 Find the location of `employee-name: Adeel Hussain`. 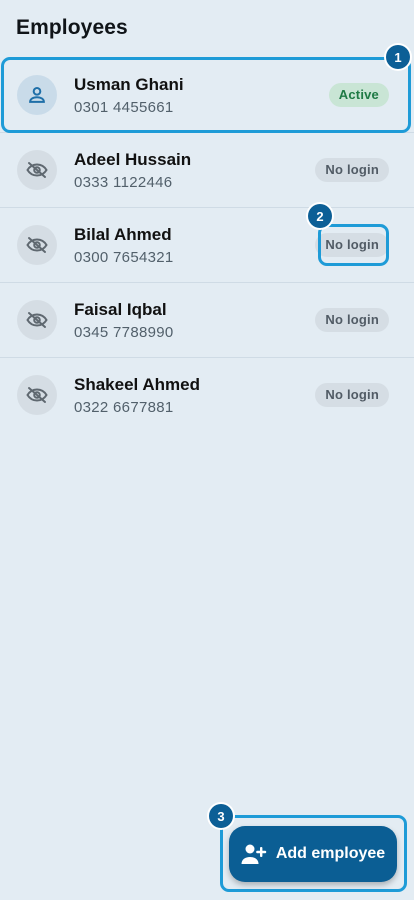

employee-name: Adeel Hussain is located at coordinates (133, 159).